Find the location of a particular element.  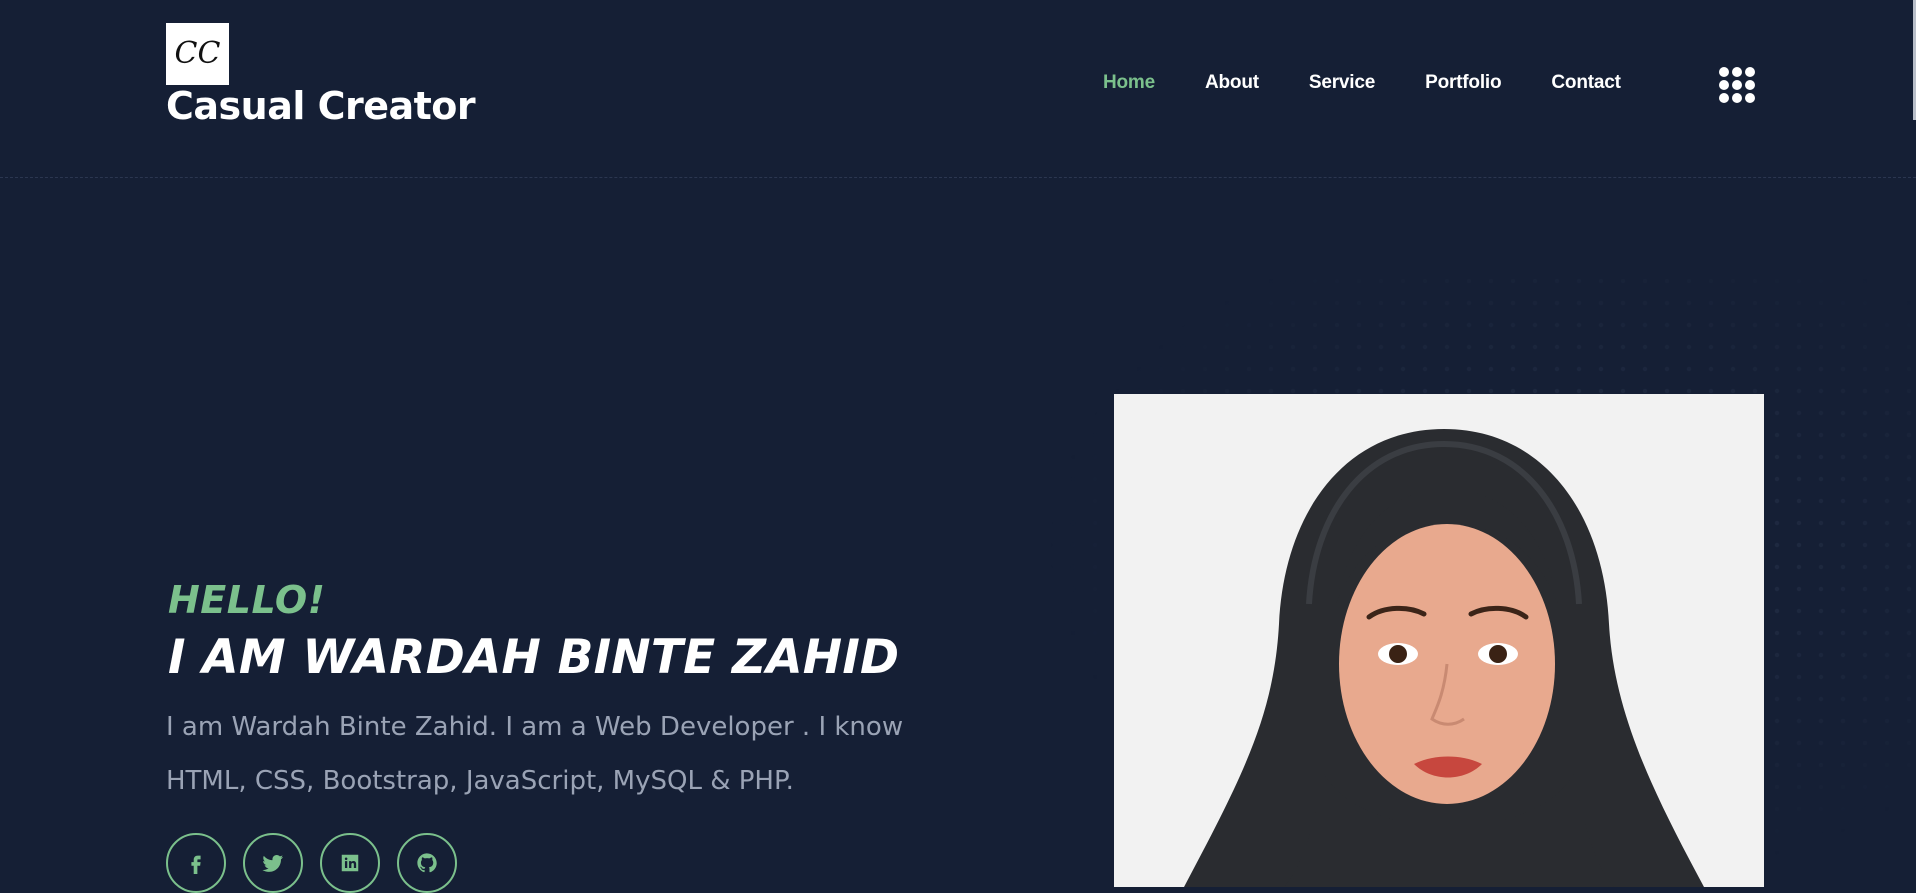

twitter-icon is located at coordinates (273, 863).